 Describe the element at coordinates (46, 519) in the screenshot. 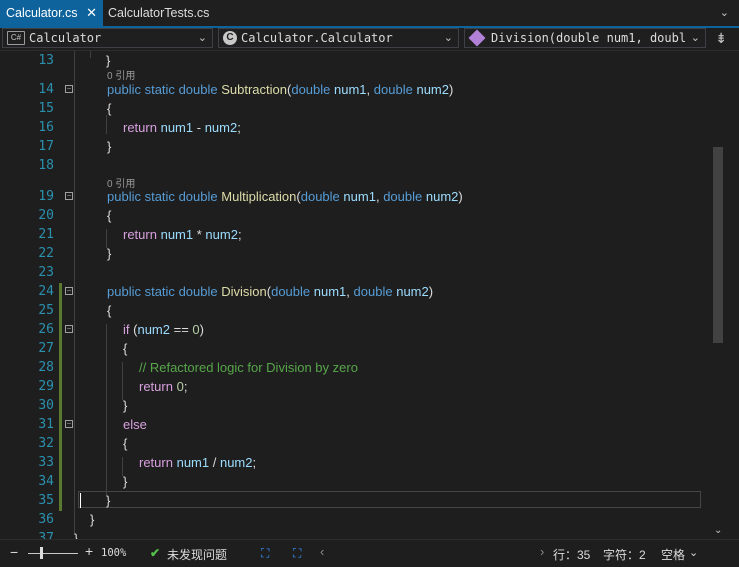

I see `line-number: 36` at that location.